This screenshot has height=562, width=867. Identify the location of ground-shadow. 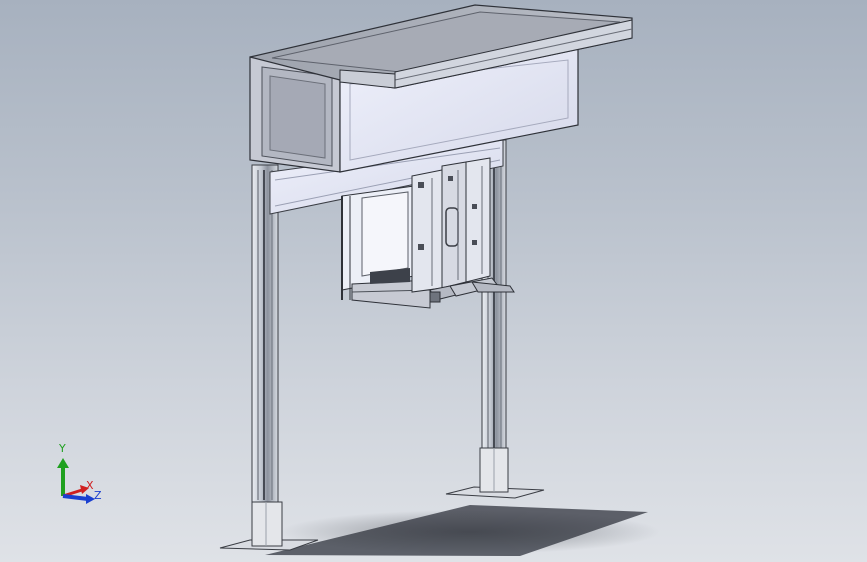
(462, 530).